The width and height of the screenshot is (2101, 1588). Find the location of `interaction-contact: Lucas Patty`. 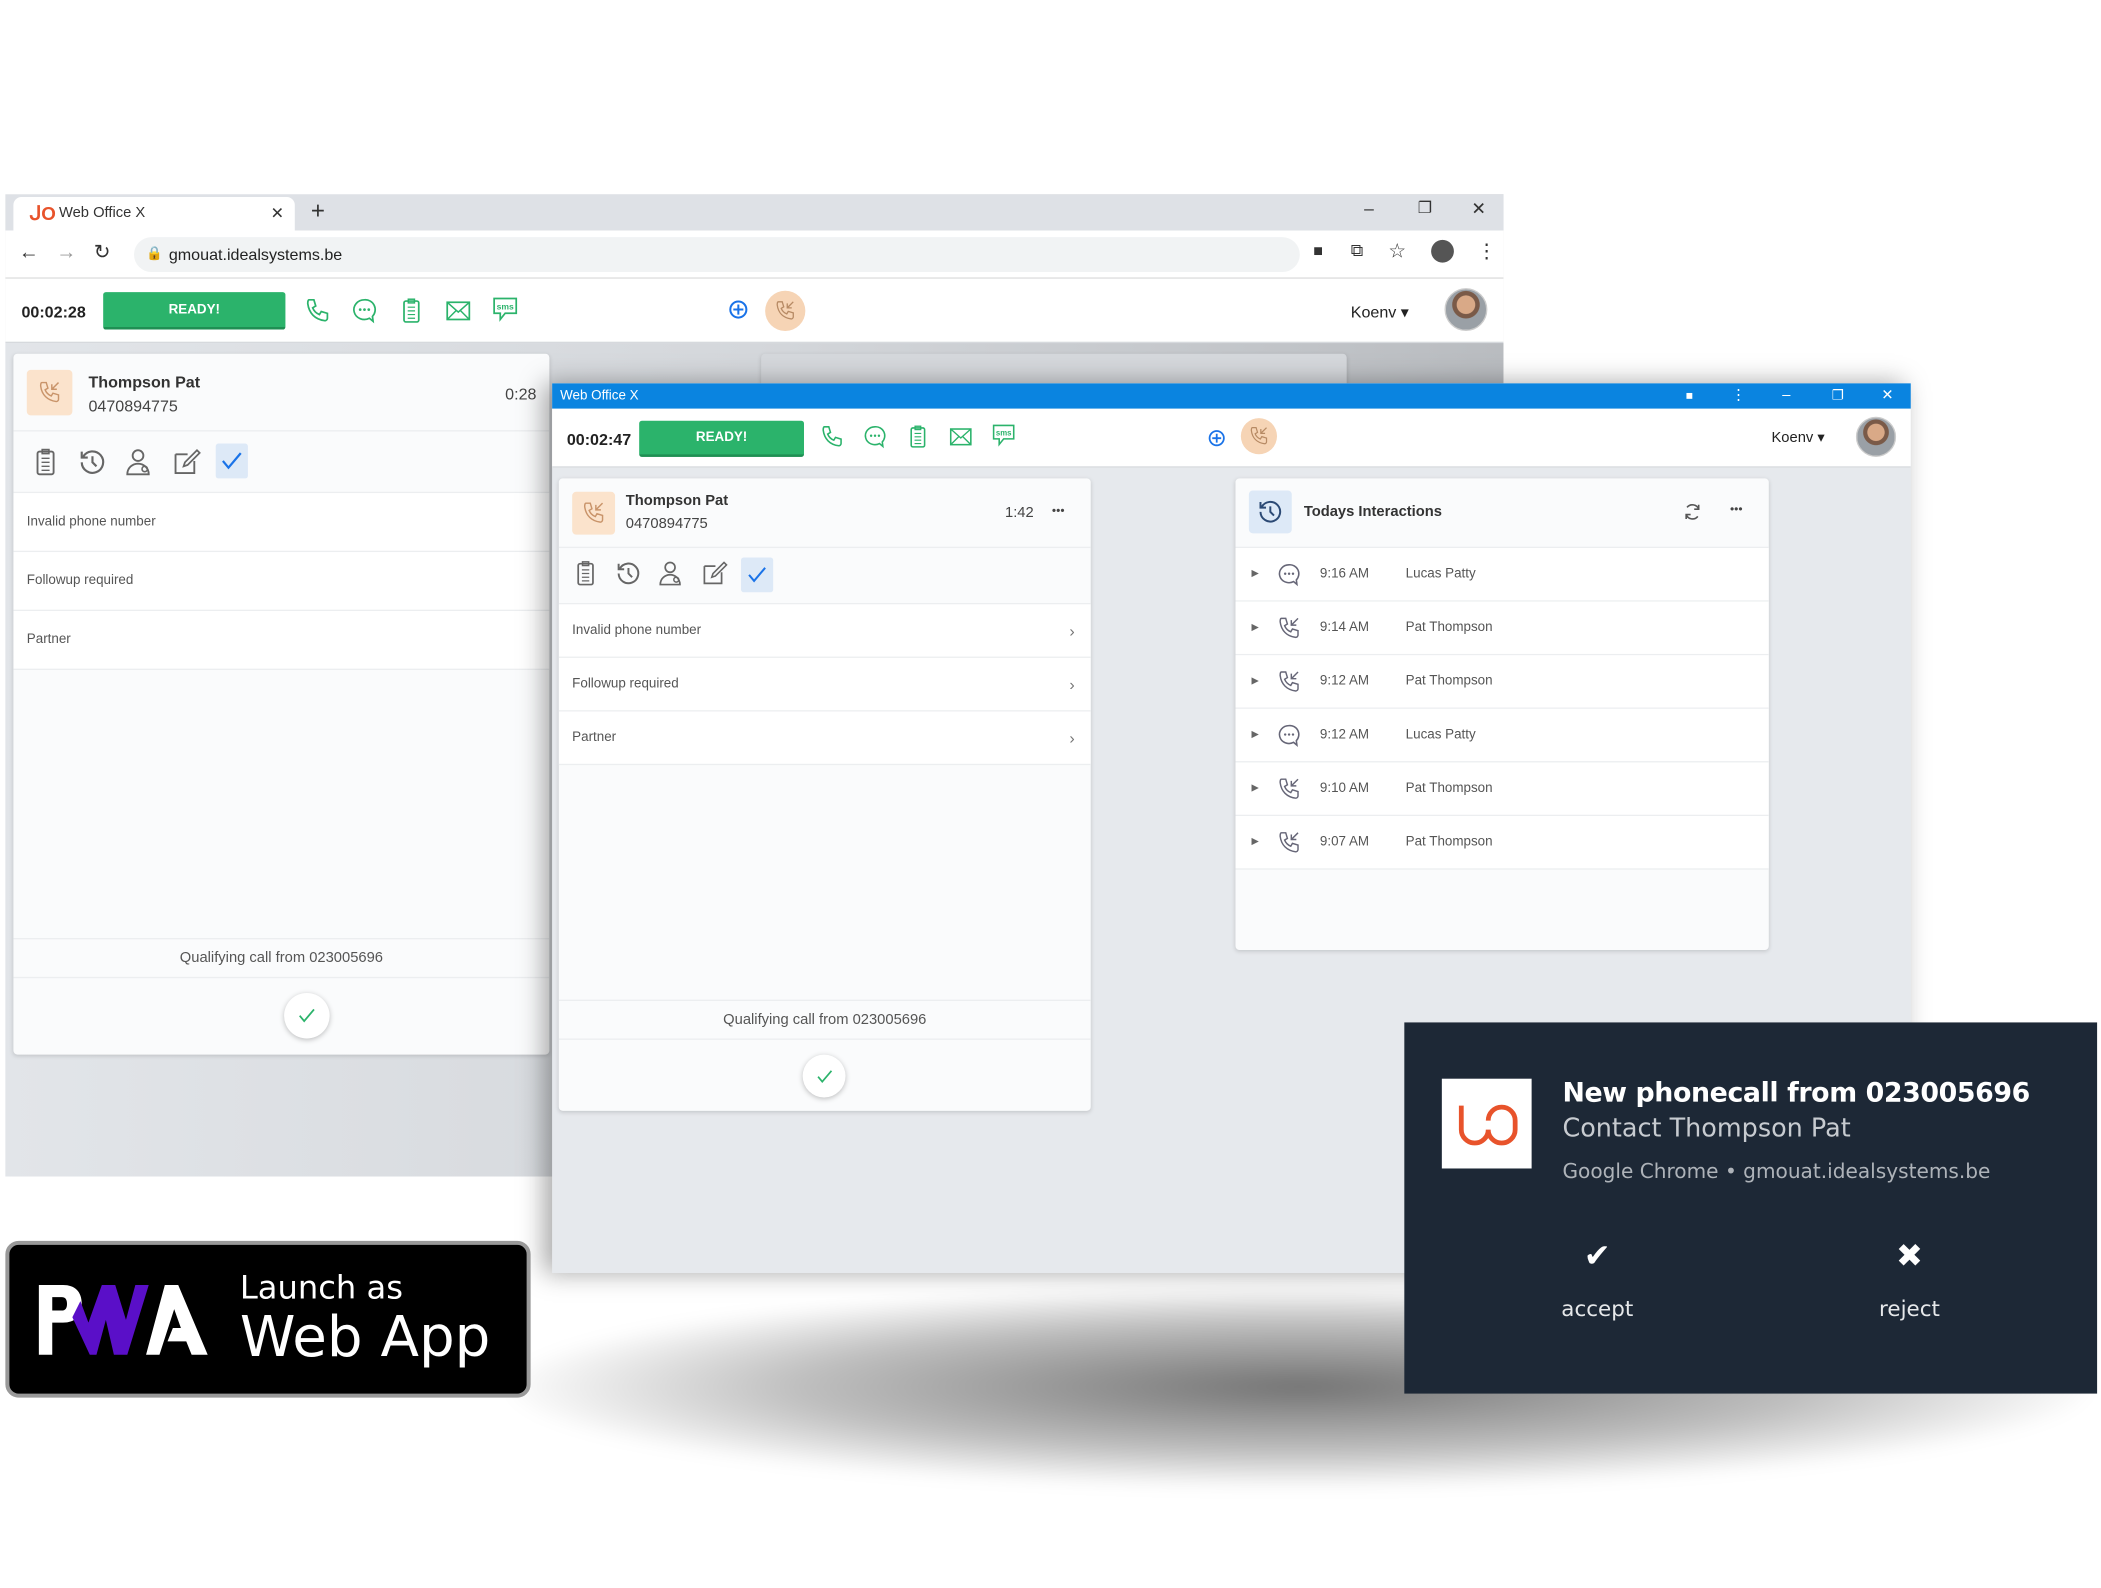

interaction-contact: Lucas Patty is located at coordinates (1440, 735).